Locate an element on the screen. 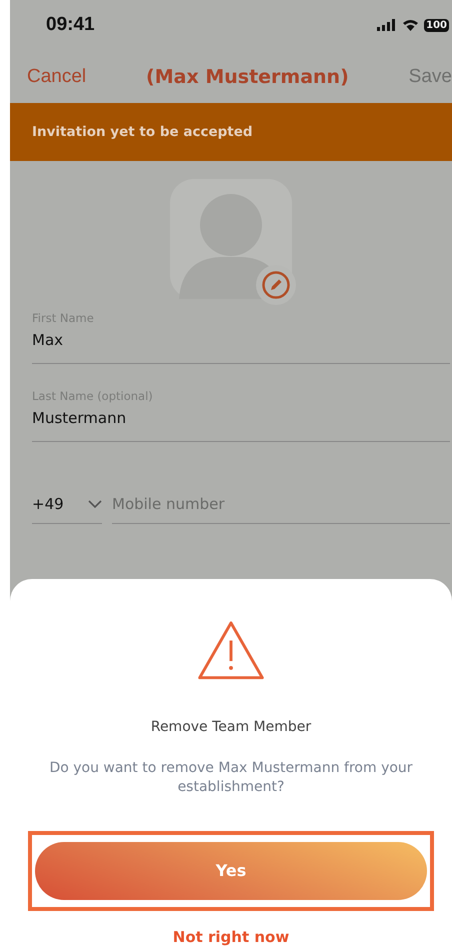 The height and width of the screenshot is (947, 452). warning-icon is located at coordinates (231, 650).